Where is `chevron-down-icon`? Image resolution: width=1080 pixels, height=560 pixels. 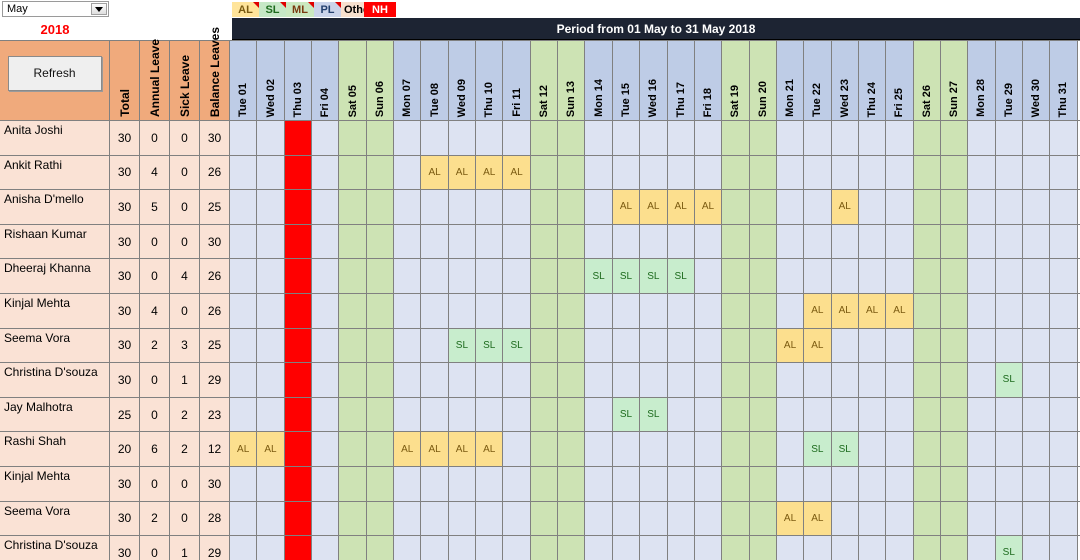 chevron-down-icon is located at coordinates (99, 9).